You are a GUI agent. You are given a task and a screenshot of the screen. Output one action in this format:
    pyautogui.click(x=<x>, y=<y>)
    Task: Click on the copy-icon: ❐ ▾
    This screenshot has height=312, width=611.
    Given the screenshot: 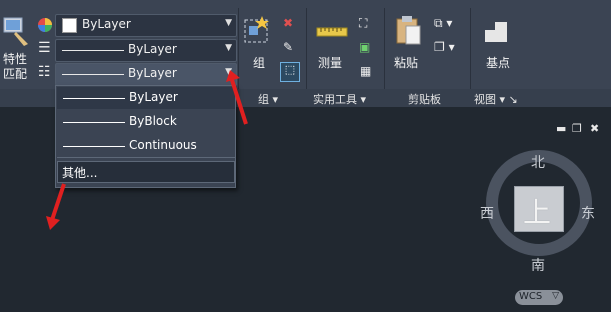 What is the action you would take?
    pyautogui.click(x=444, y=47)
    